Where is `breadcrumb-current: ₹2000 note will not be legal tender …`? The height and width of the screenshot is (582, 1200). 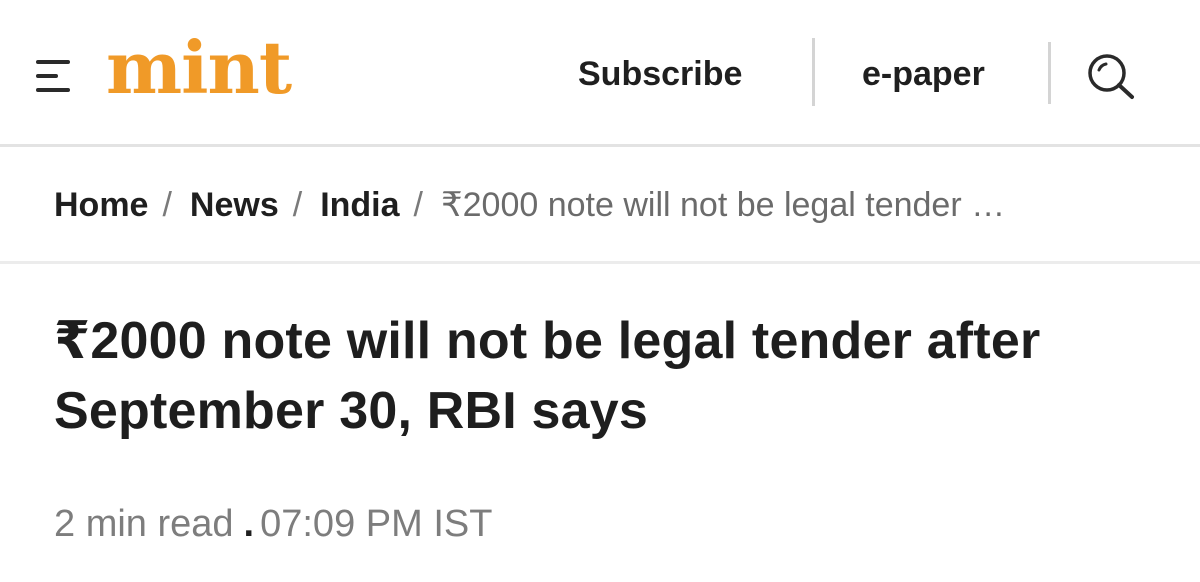
breadcrumb-current: ₹2000 note will not be legal tender … is located at coordinates (723, 205).